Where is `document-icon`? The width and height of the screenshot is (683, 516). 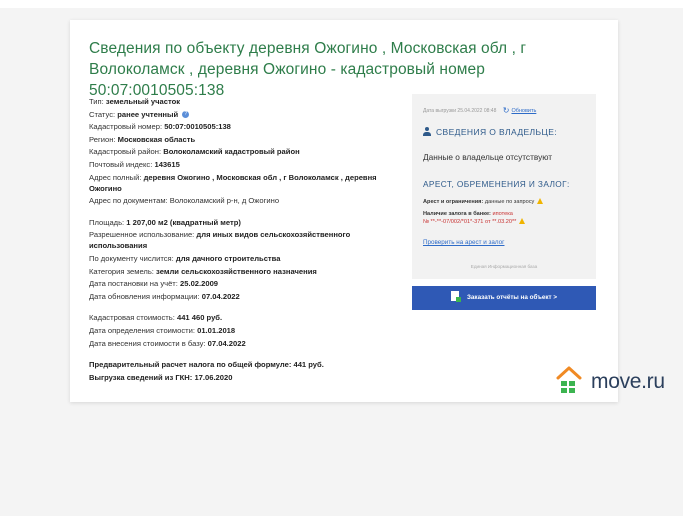 document-icon is located at coordinates (455, 296).